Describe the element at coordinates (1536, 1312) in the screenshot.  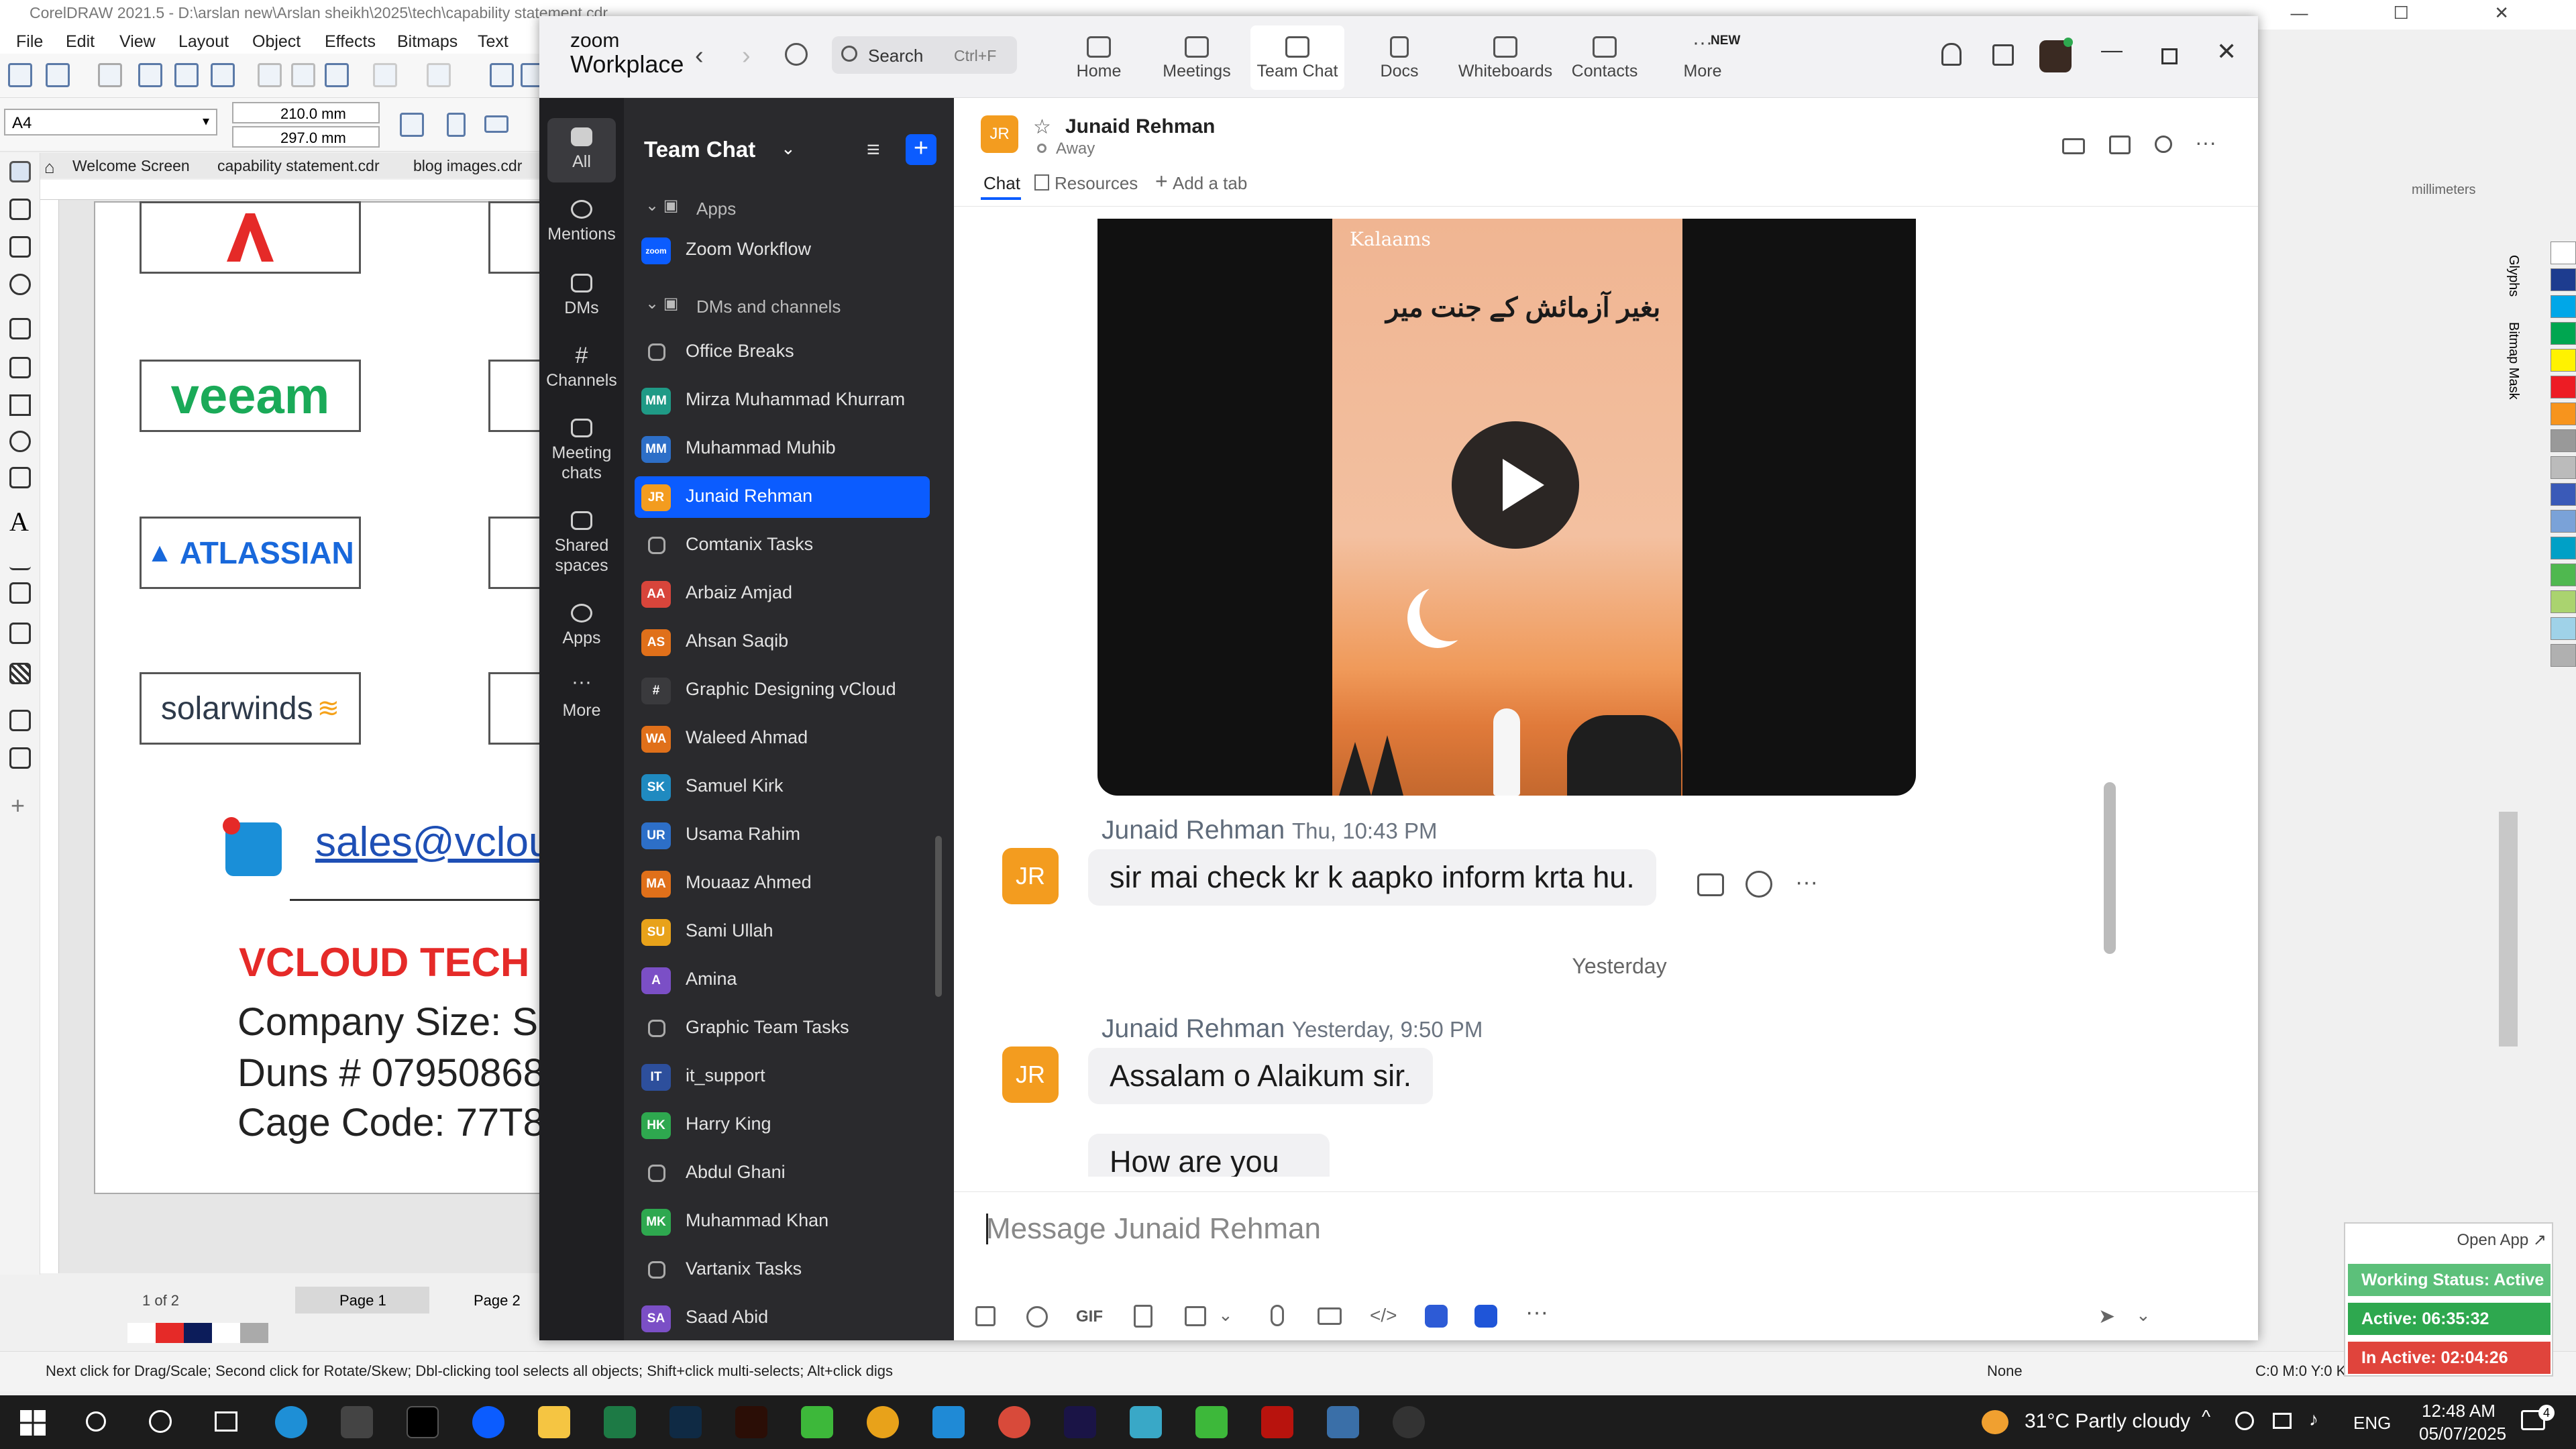
I see `more-tools-icon: ···` at that location.